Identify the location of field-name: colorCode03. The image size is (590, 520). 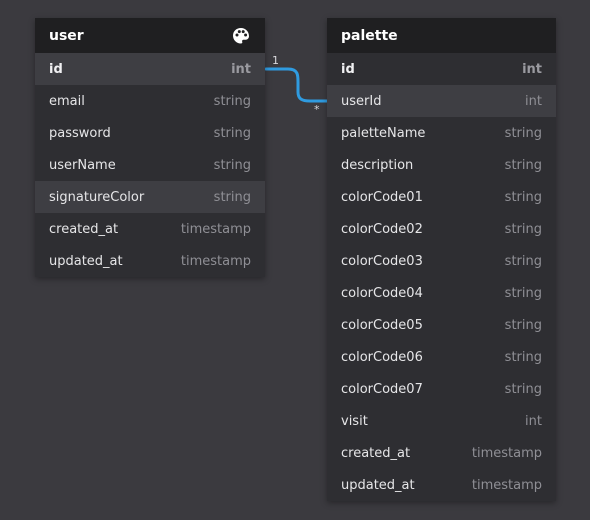
(382, 261).